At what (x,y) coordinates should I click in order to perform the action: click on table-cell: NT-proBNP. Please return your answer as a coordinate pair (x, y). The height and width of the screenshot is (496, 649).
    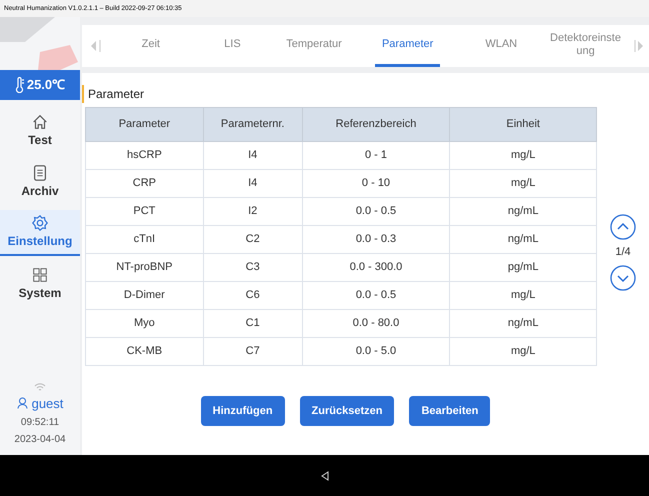
    Looking at the image, I should click on (145, 268).